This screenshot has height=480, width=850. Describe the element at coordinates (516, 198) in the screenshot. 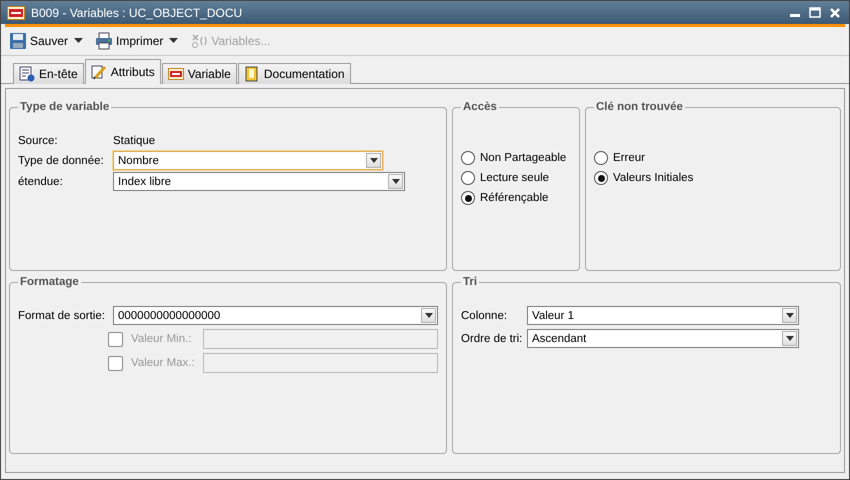

I see `radio-option: Référençable` at that location.